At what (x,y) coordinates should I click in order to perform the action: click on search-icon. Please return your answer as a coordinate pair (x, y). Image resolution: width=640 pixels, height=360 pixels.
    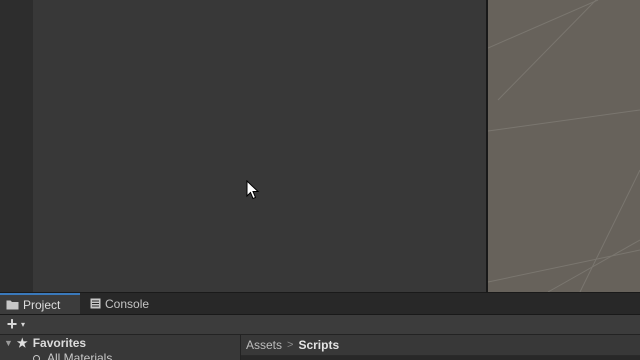
    Looking at the image, I should click on (36, 357).